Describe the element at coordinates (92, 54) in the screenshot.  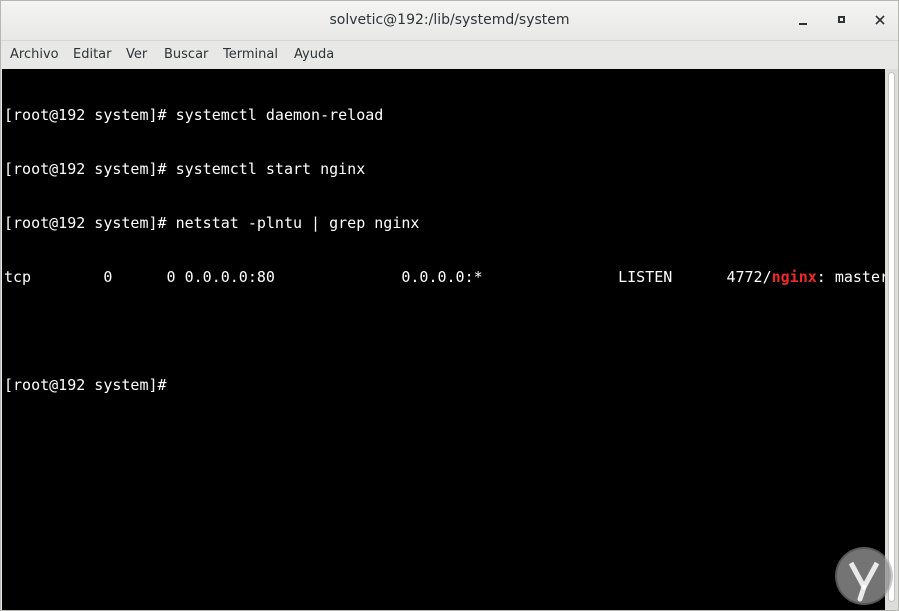
I see `menu-editar: Editar` at that location.